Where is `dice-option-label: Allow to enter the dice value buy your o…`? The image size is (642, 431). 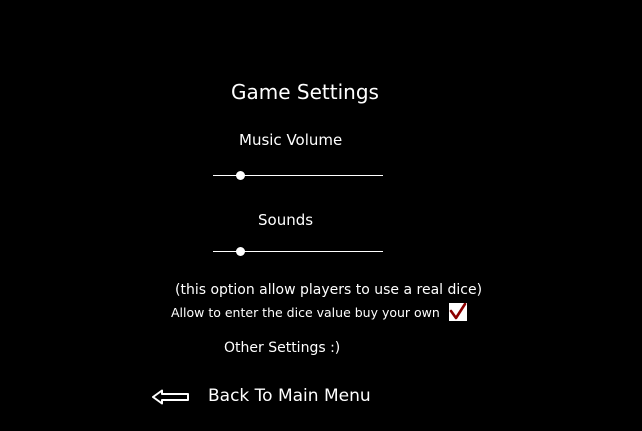
dice-option-label: Allow to enter the dice value buy your o… is located at coordinates (305, 312).